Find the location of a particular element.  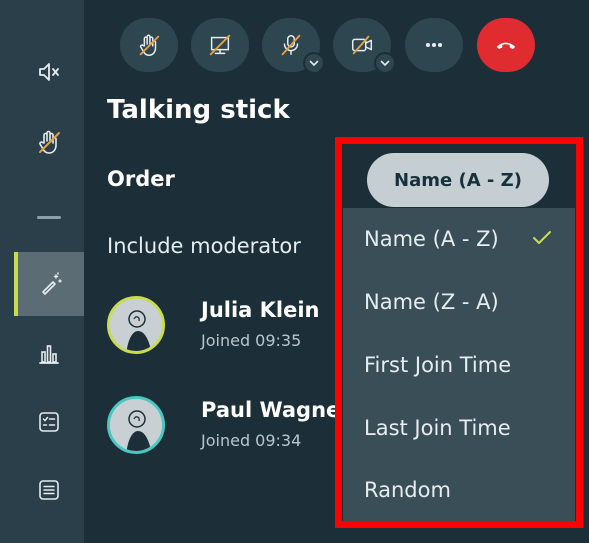

more-icon is located at coordinates (434, 45).